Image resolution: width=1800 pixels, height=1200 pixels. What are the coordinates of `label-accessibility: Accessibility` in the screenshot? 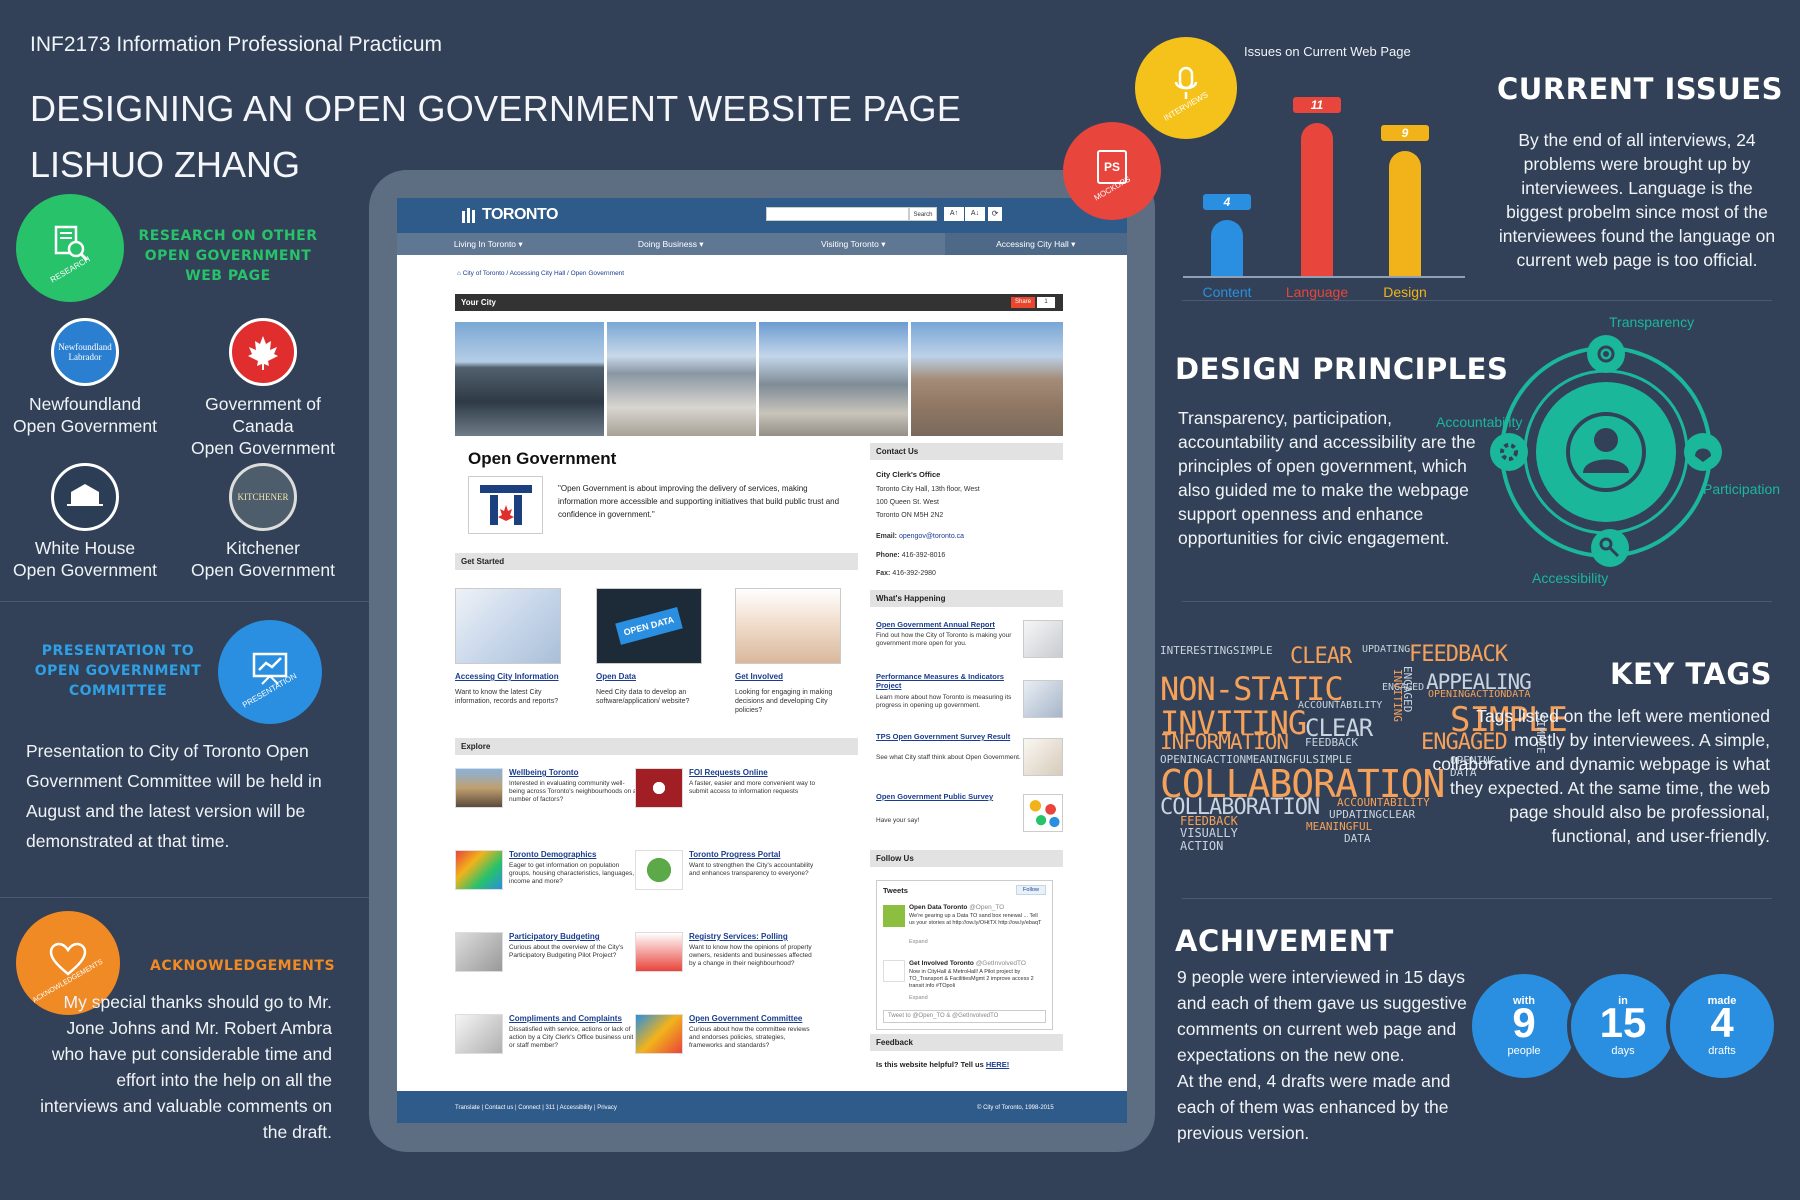 It's located at (1570, 578).